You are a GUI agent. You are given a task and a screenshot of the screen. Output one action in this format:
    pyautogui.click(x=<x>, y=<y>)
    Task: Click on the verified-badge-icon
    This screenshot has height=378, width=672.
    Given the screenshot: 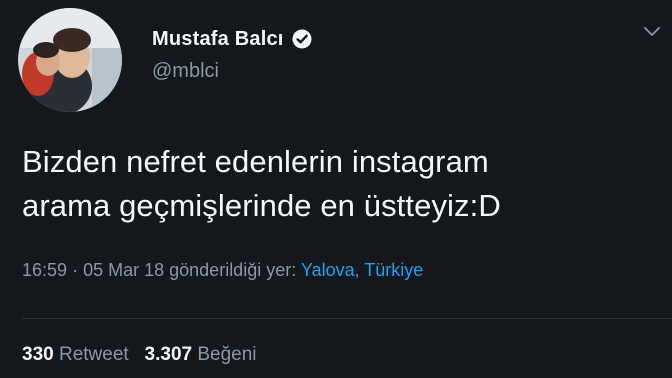 What is the action you would take?
    pyautogui.click(x=302, y=39)
    